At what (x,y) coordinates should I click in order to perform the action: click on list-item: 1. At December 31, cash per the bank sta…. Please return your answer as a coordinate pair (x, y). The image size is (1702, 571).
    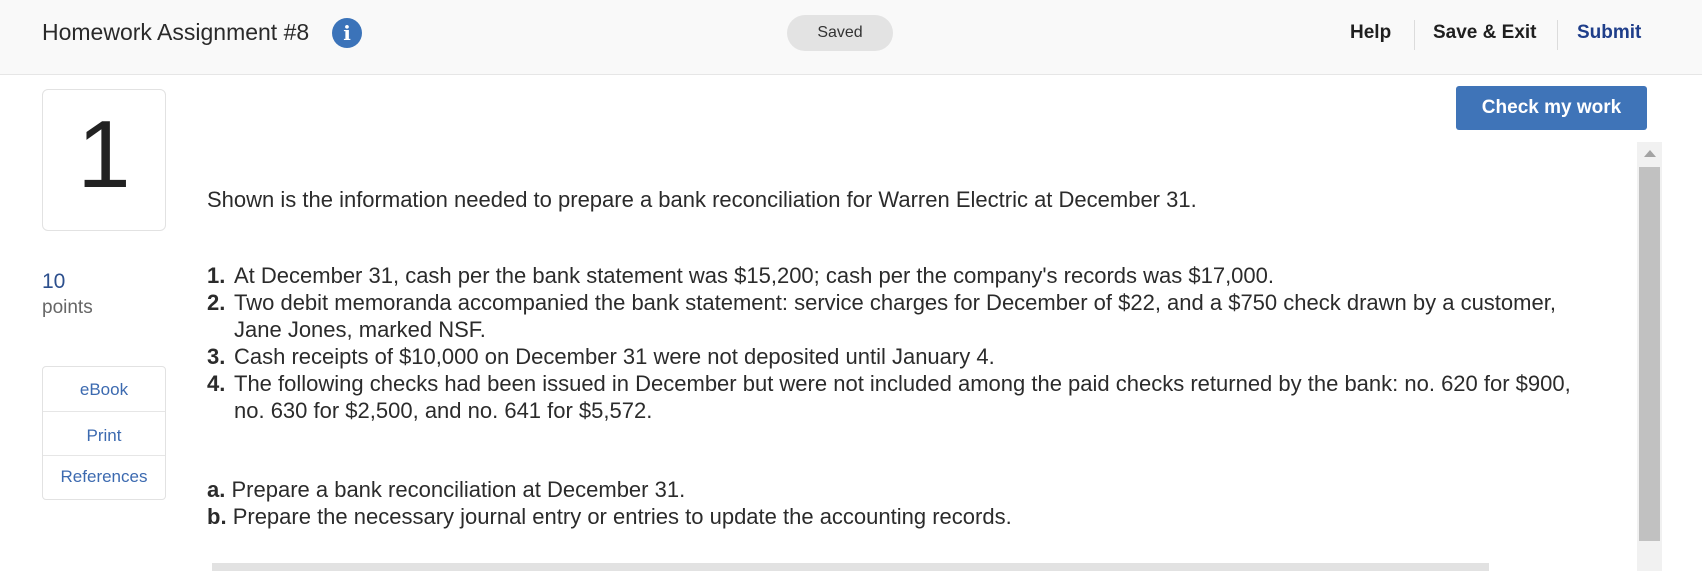
    Looking at the image, I should click on (897, 275).